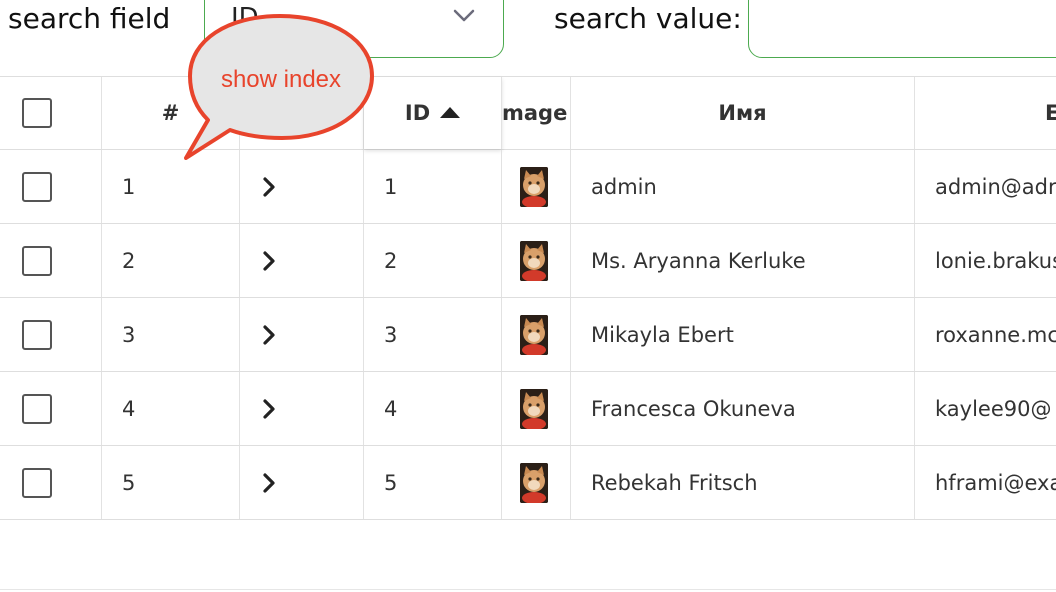 The width and height of the screenshot is (1056, 592). Describe the element at coordinates (528, 589) in the screenshot. I see `table-footer-divider` at that location.